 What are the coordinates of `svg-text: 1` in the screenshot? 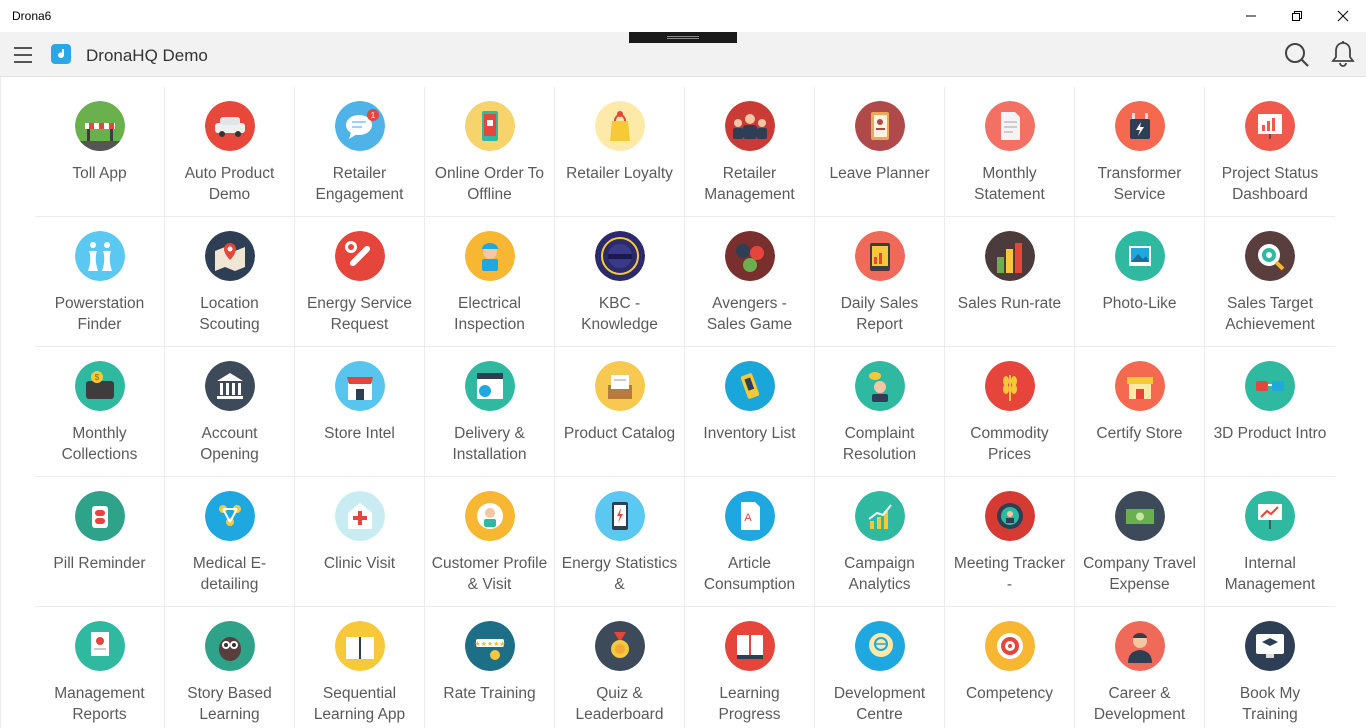 It's located at (373, 115).